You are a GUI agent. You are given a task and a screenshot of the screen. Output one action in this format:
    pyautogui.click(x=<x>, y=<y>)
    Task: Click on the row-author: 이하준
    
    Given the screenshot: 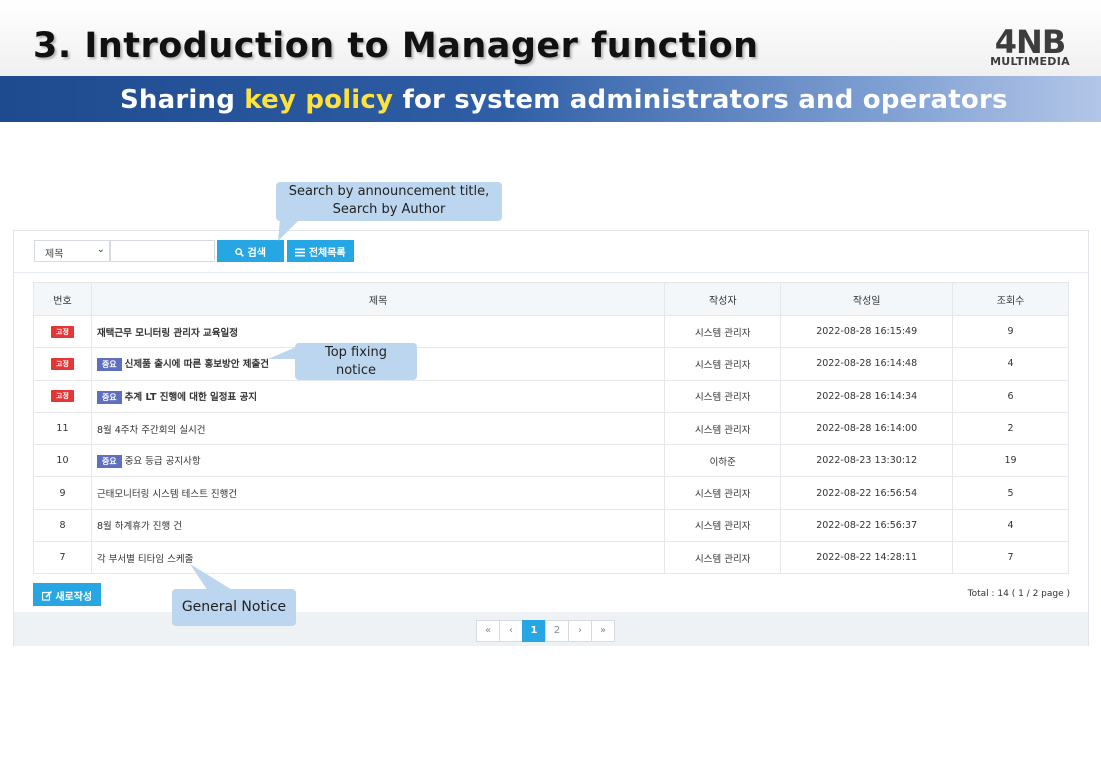 What is the action you would take?
    pyautogui.click(x=723, y=461)
    